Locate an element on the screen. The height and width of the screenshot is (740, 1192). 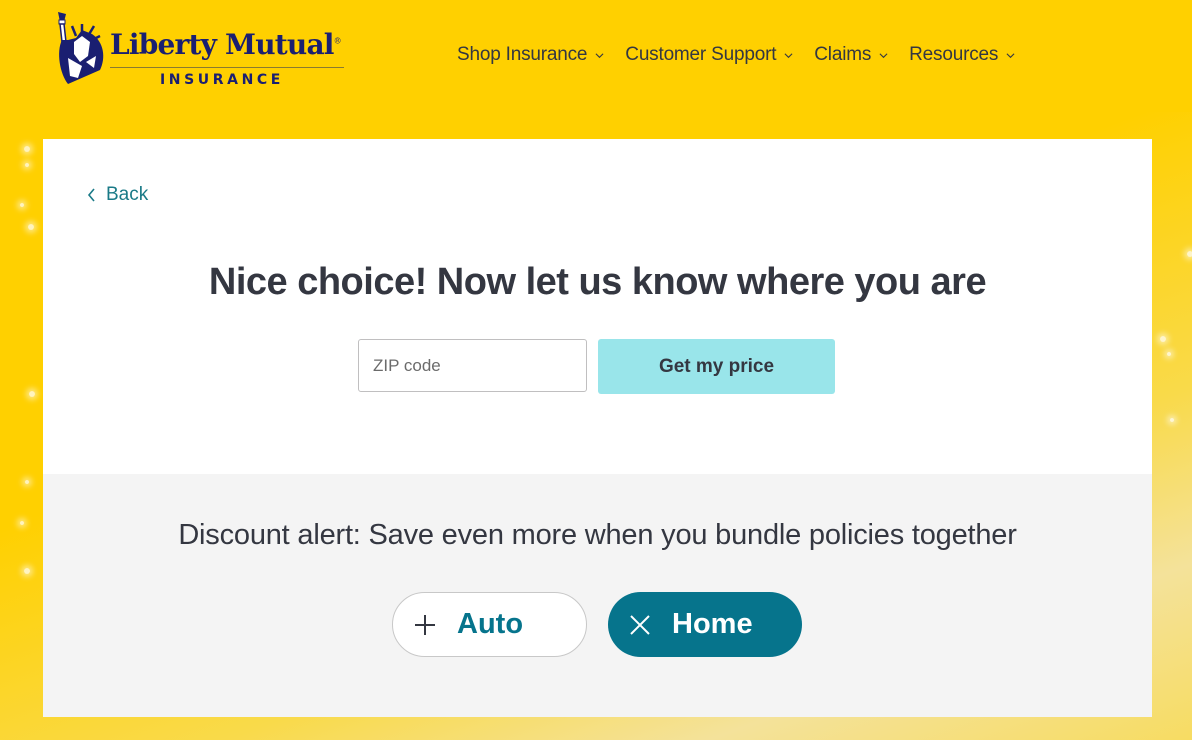
logo-wordmark: Liberty Mutual® is located at coordinates (226, 44).